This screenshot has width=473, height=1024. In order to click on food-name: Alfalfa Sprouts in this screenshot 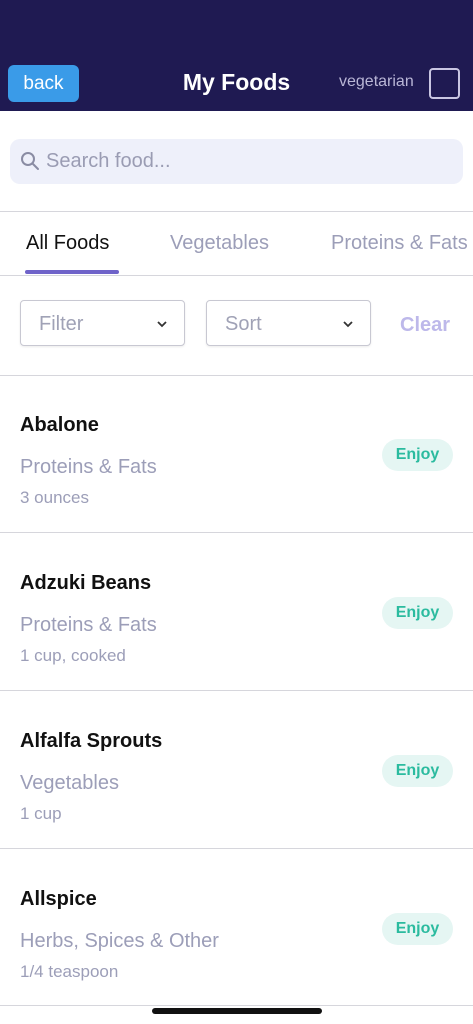, I will do `click(91, 741)`.